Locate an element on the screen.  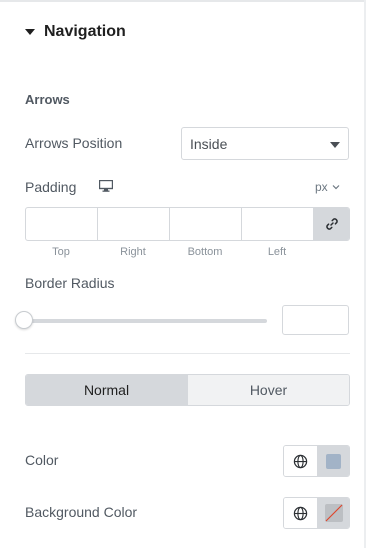
no-color-swatch-icon is located at coordinates (333, 513).